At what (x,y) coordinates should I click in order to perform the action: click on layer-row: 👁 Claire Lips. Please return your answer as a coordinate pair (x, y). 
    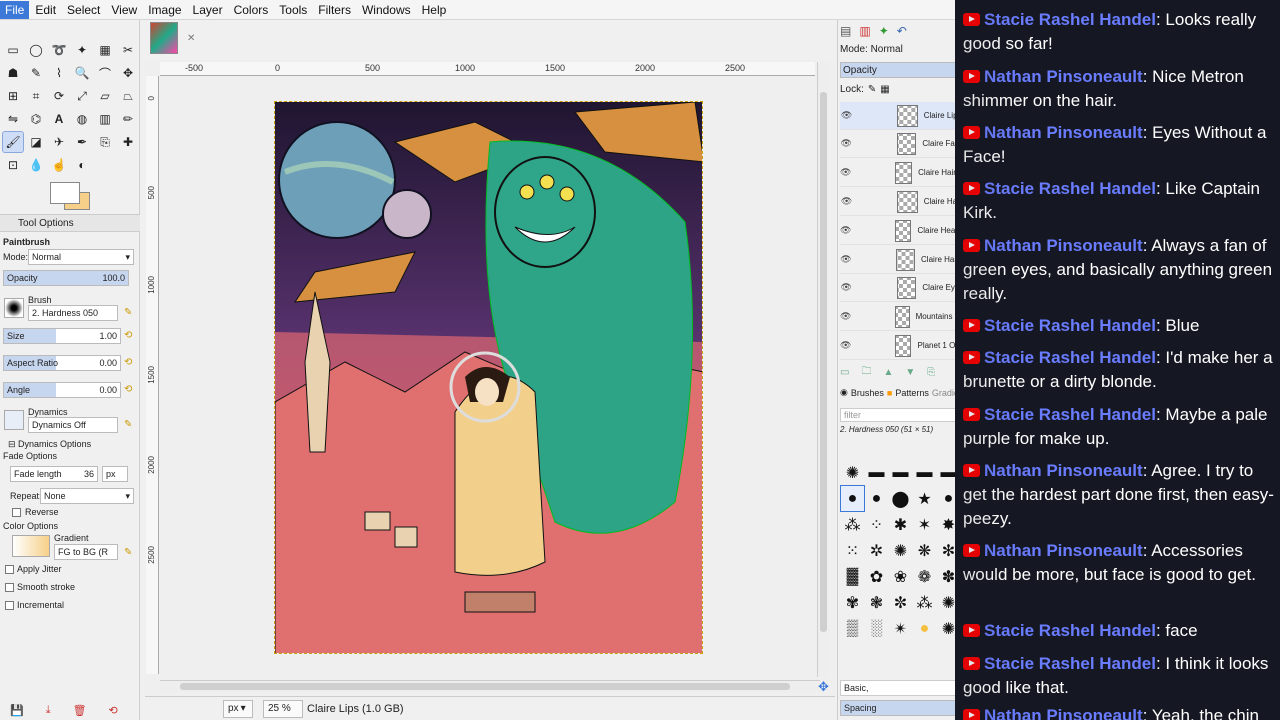
    Looking at the image, I should click on (899, 116).